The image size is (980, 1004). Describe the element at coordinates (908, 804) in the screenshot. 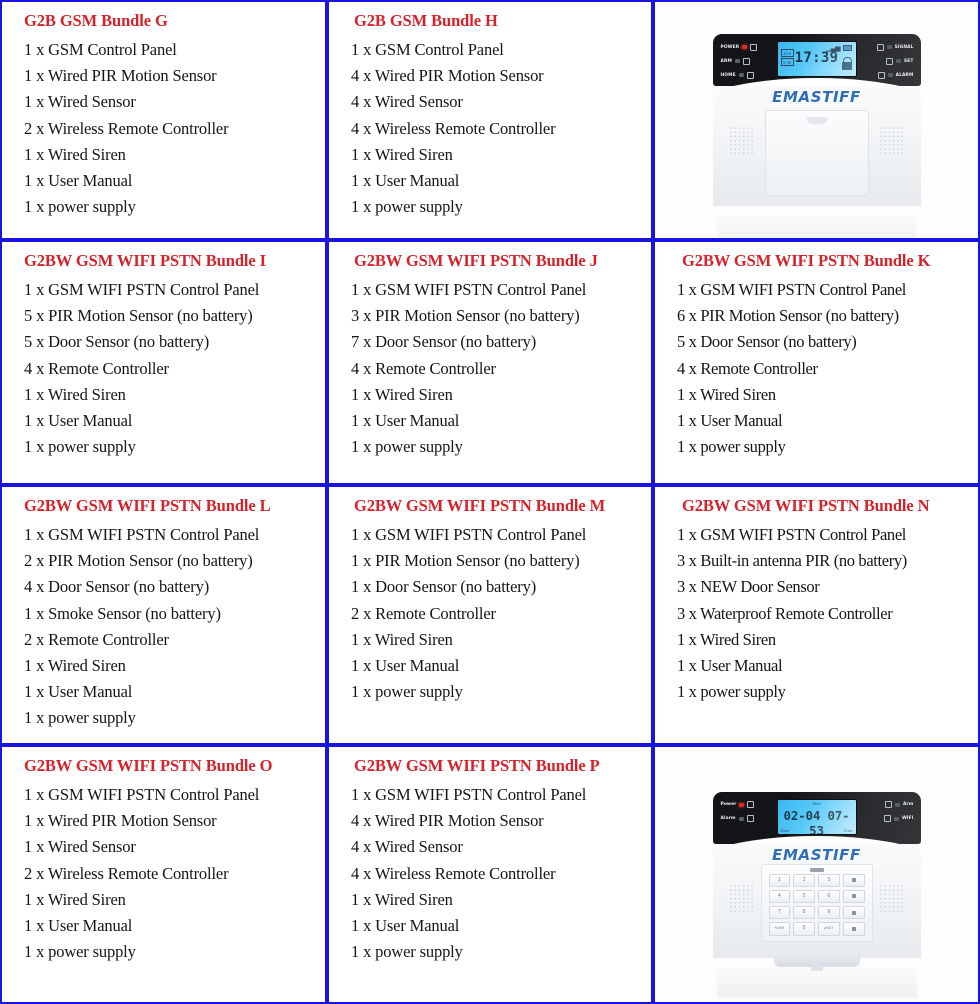

I see `indicator-label: Arm` at that location.